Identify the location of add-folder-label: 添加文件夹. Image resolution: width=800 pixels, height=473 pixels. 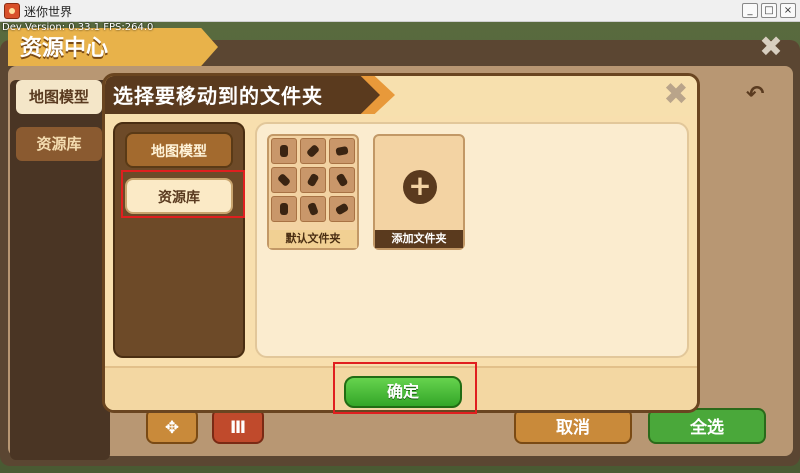
(419, 239).